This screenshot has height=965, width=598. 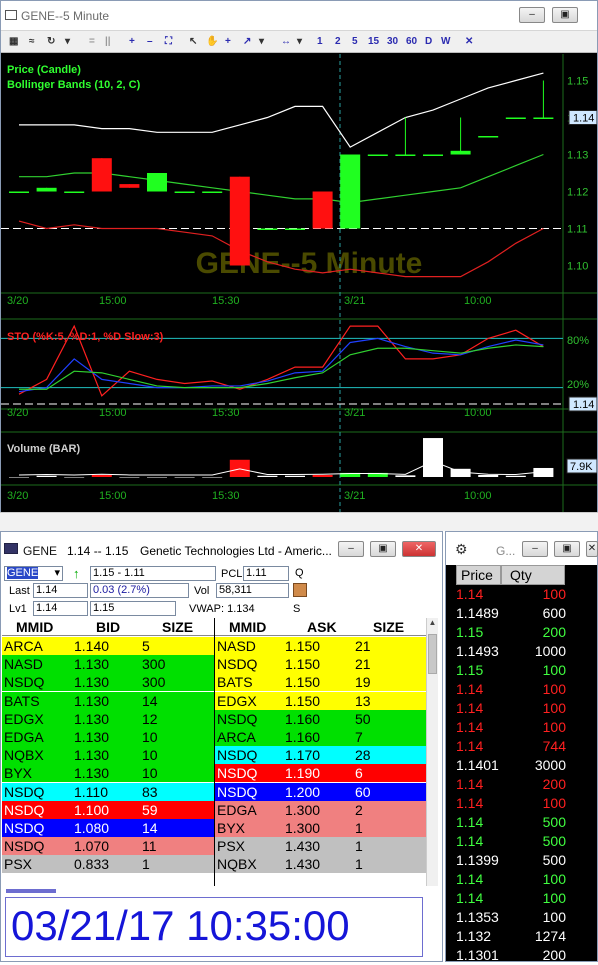 What do you see at coordinates (150, 41) in the screenshot?
I see `zoom-out-icon: –` at bounding box center [150, 41].